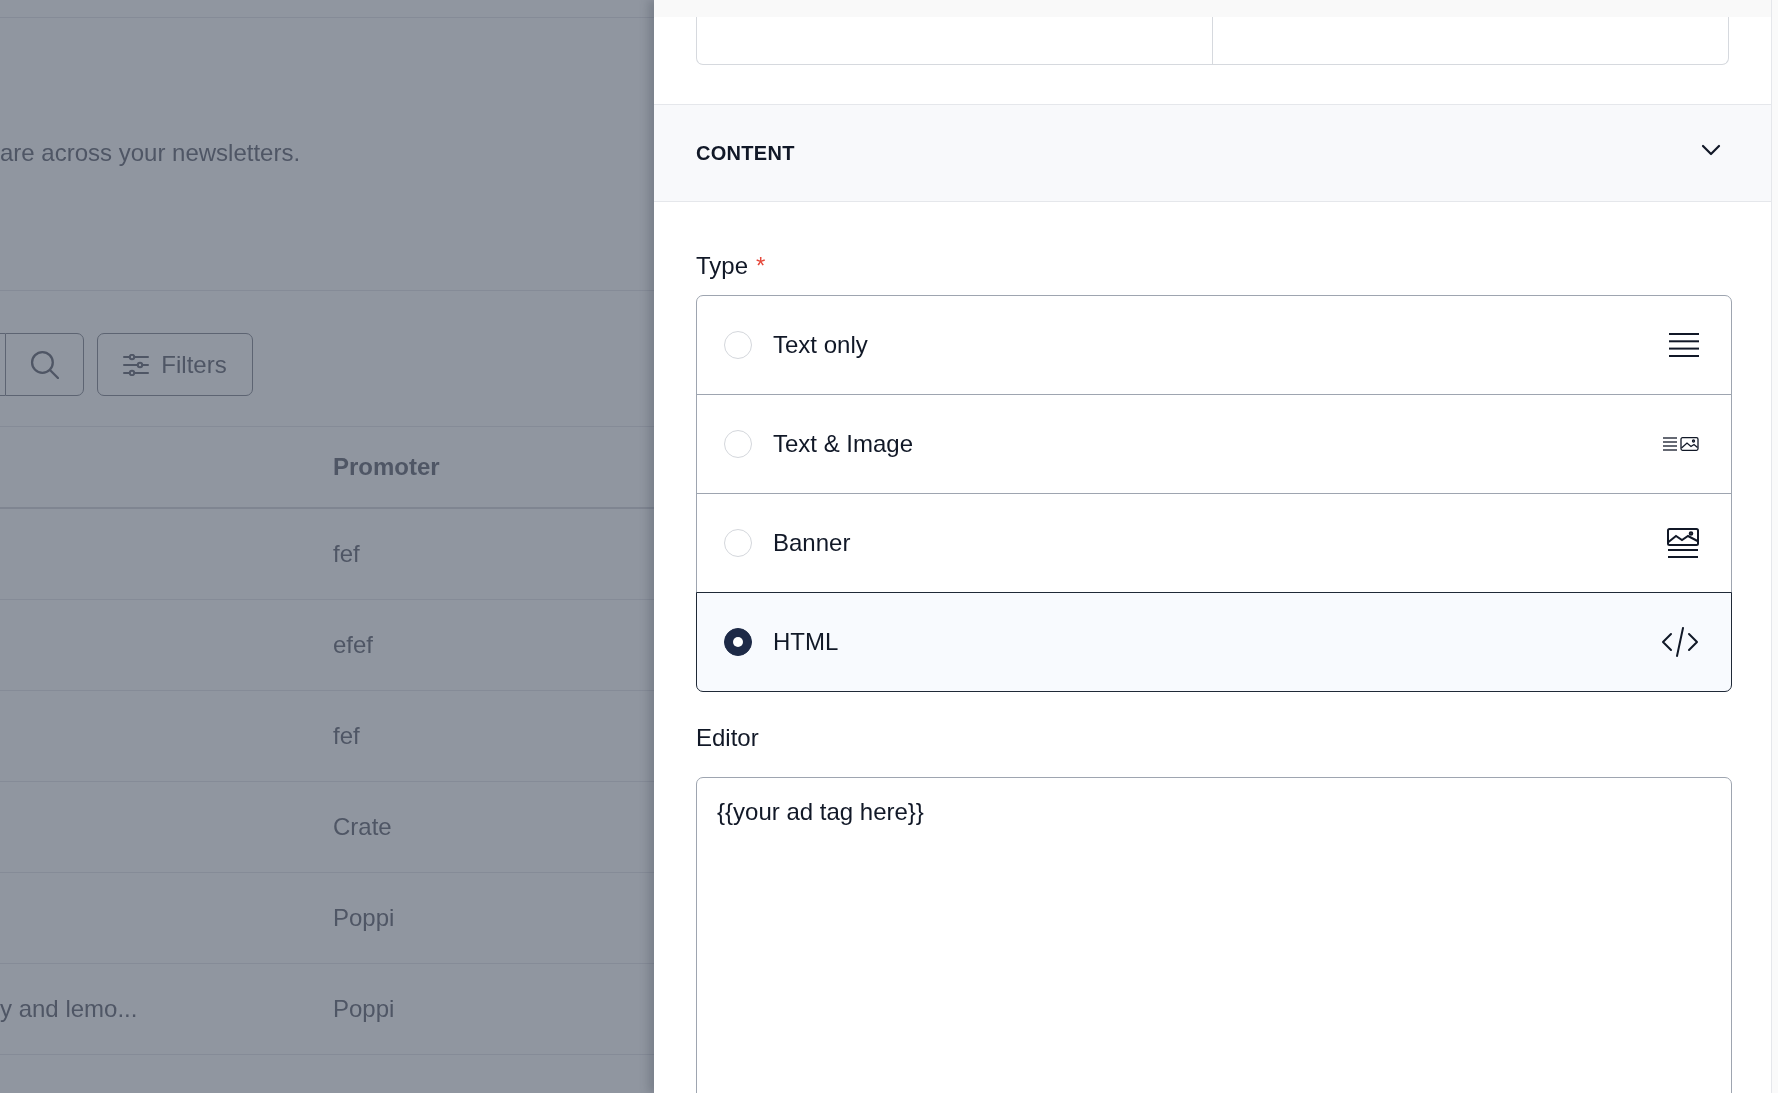 Image resolution: width=1778 pixels, height=1093 pixels. What do you see at coordinates (386, 467) in the screenshot?
I see `column-header: Promoter` at bounding box center [386, 467].